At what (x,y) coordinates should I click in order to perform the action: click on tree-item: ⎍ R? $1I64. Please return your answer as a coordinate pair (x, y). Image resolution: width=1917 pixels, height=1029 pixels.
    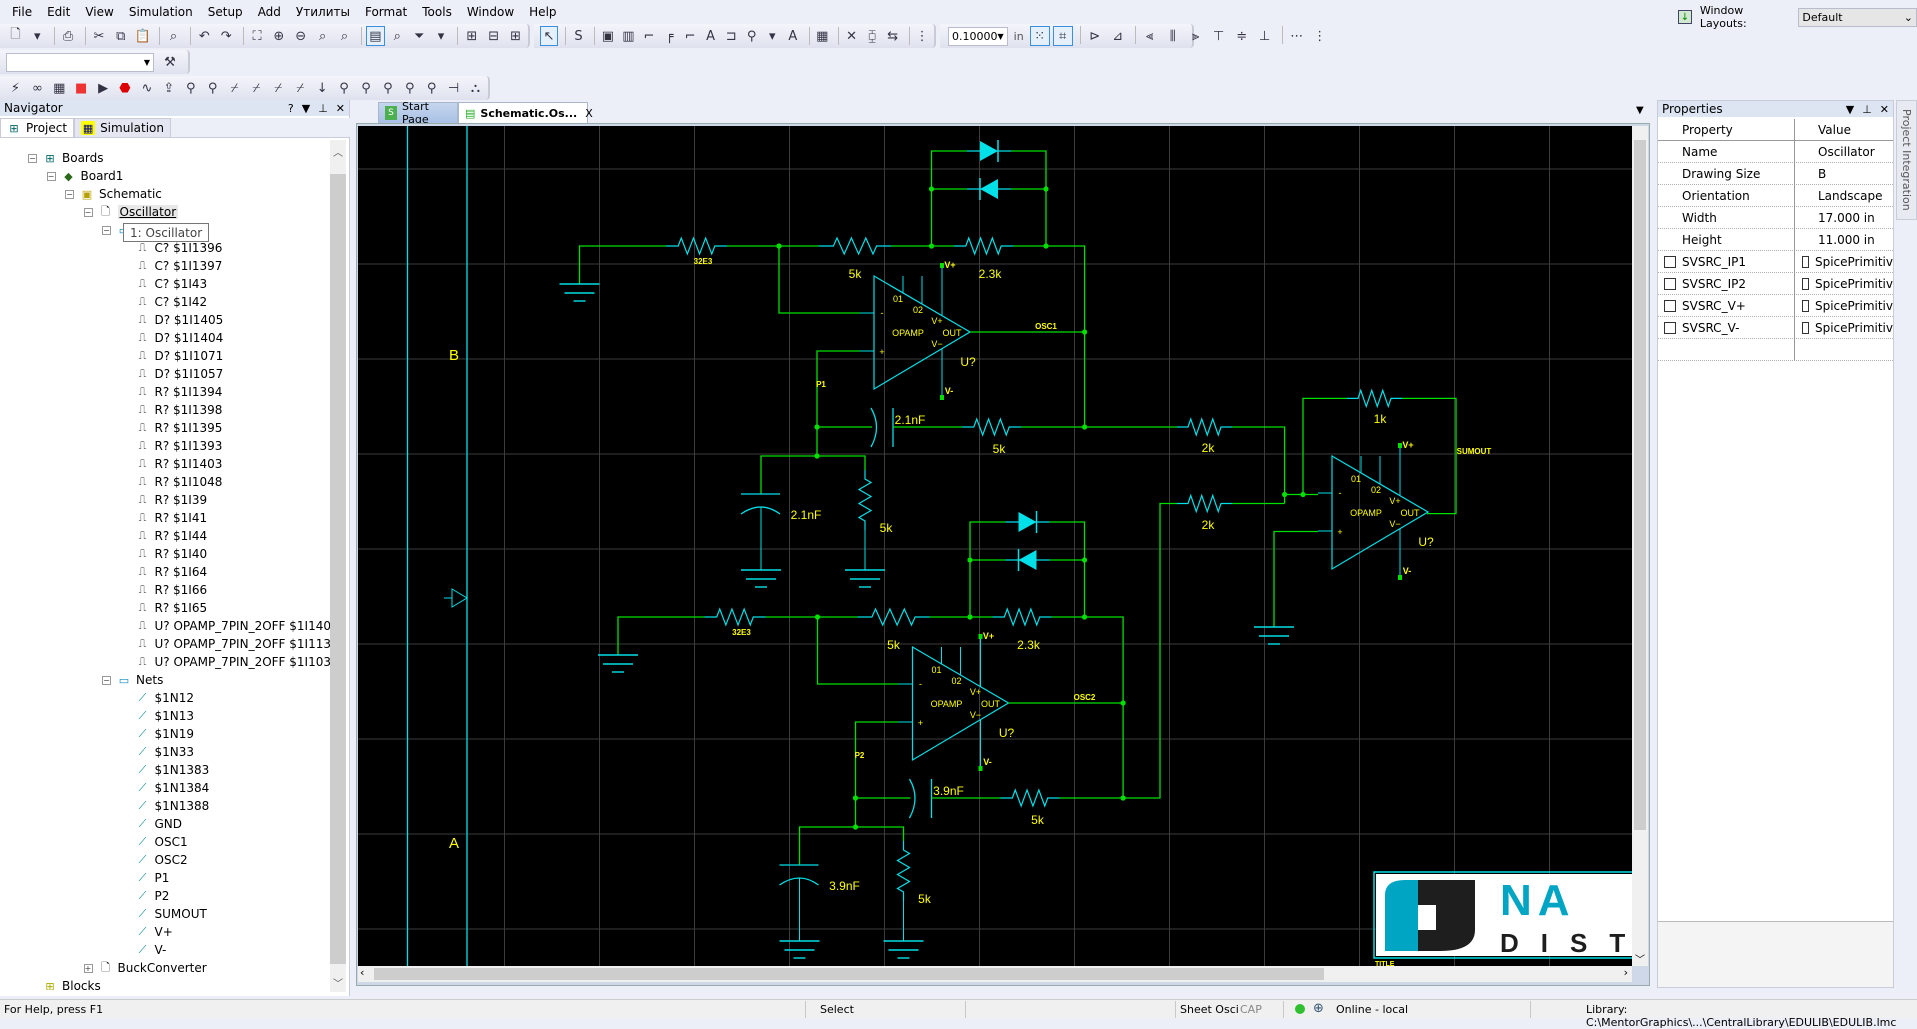
    Looking at the image, I should click on (164, 572).